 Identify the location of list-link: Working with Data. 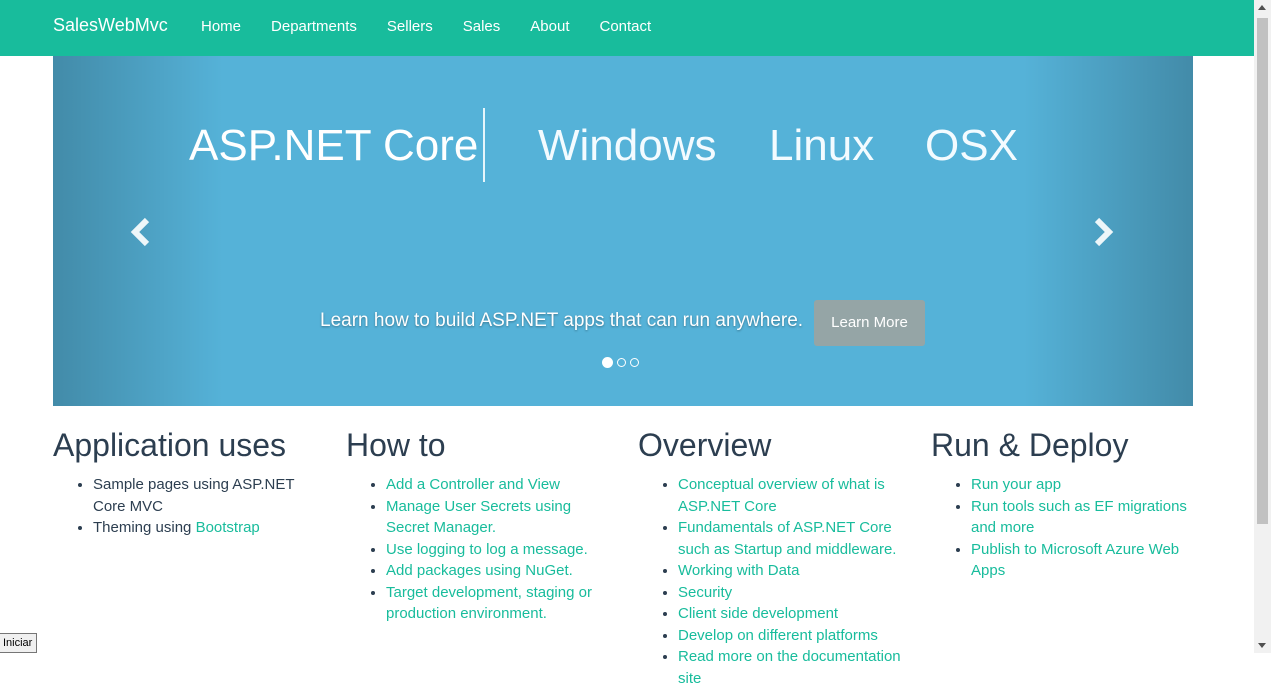
(738, 570).